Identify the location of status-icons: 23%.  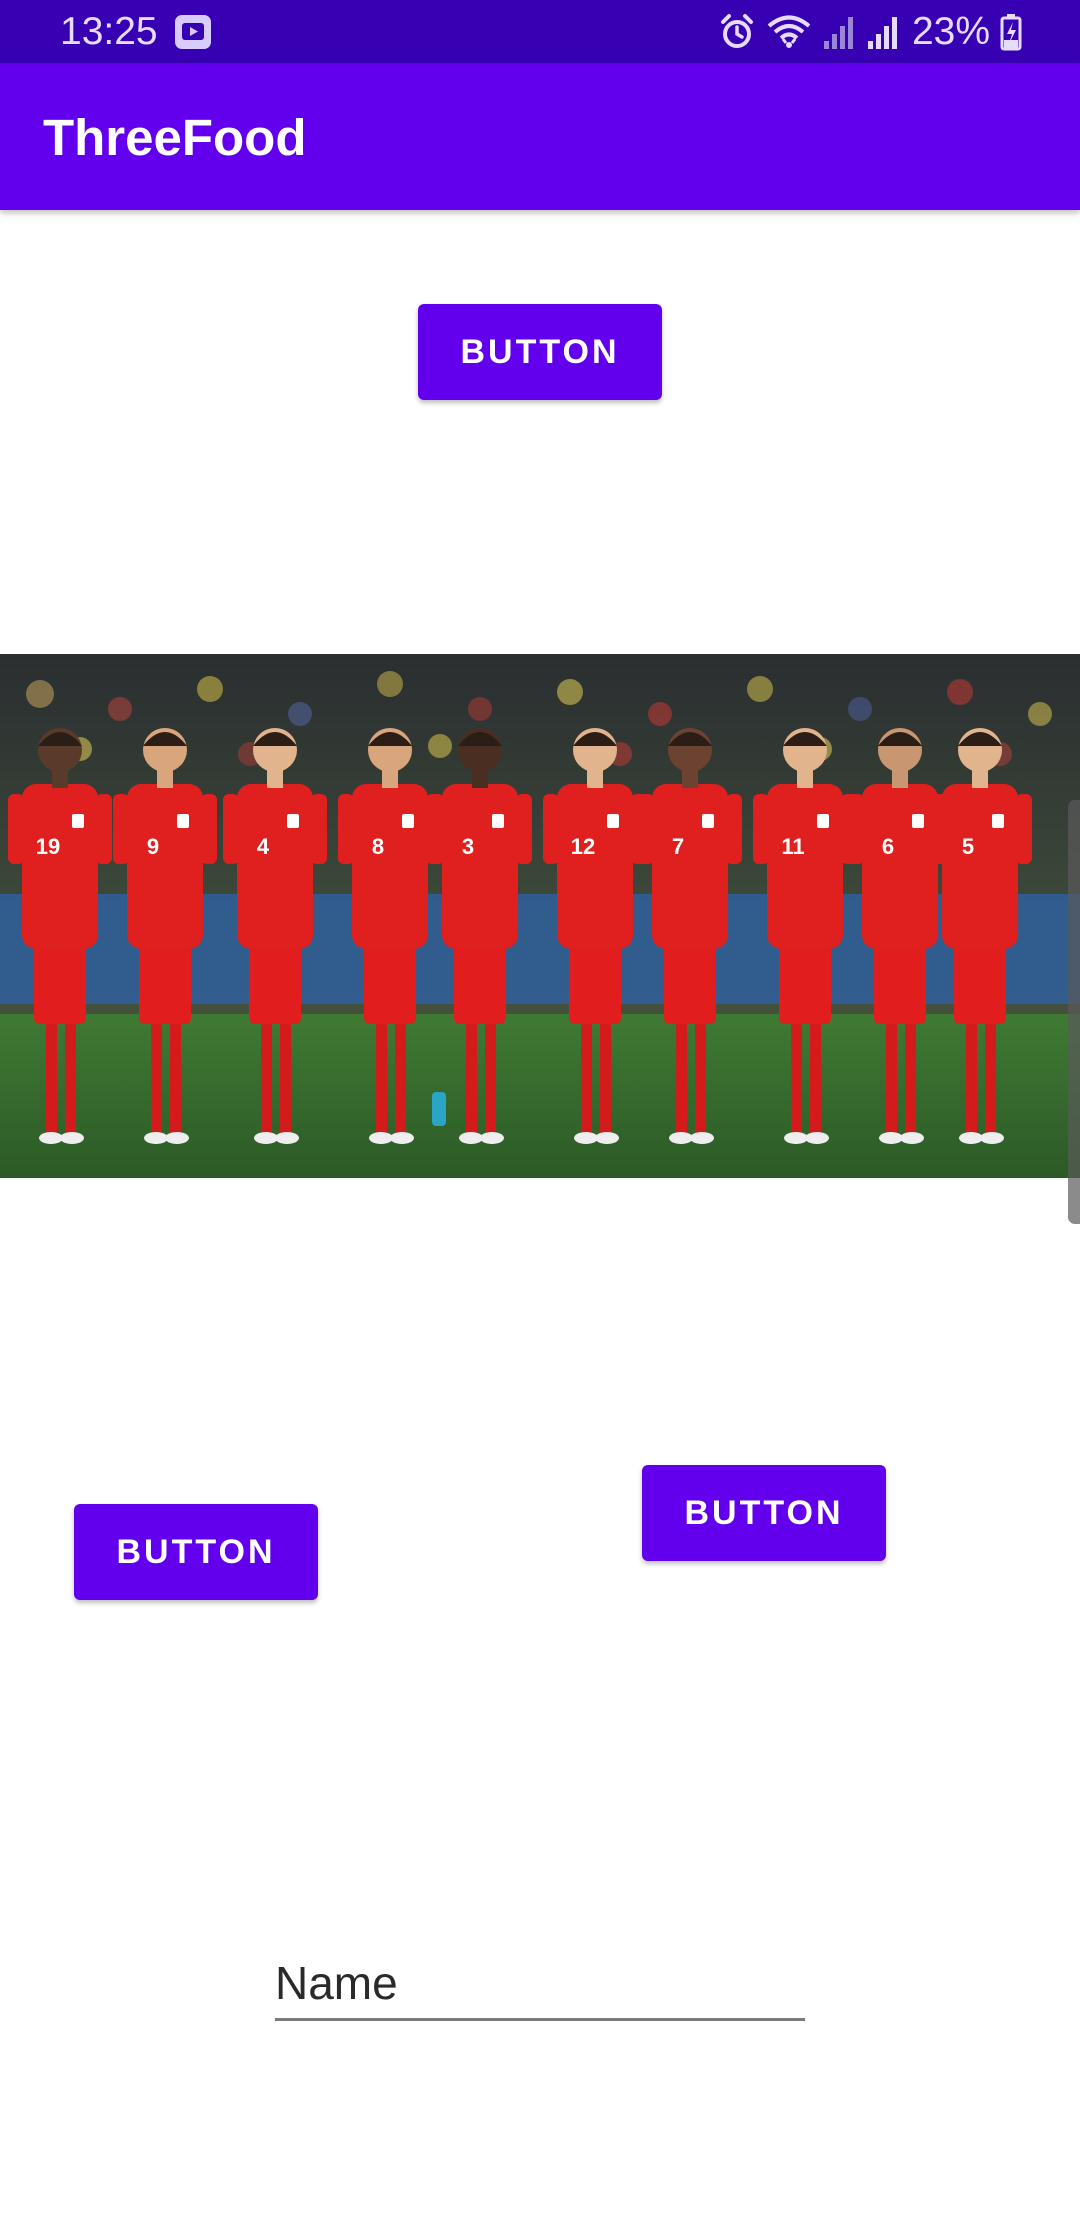
(870, 32).